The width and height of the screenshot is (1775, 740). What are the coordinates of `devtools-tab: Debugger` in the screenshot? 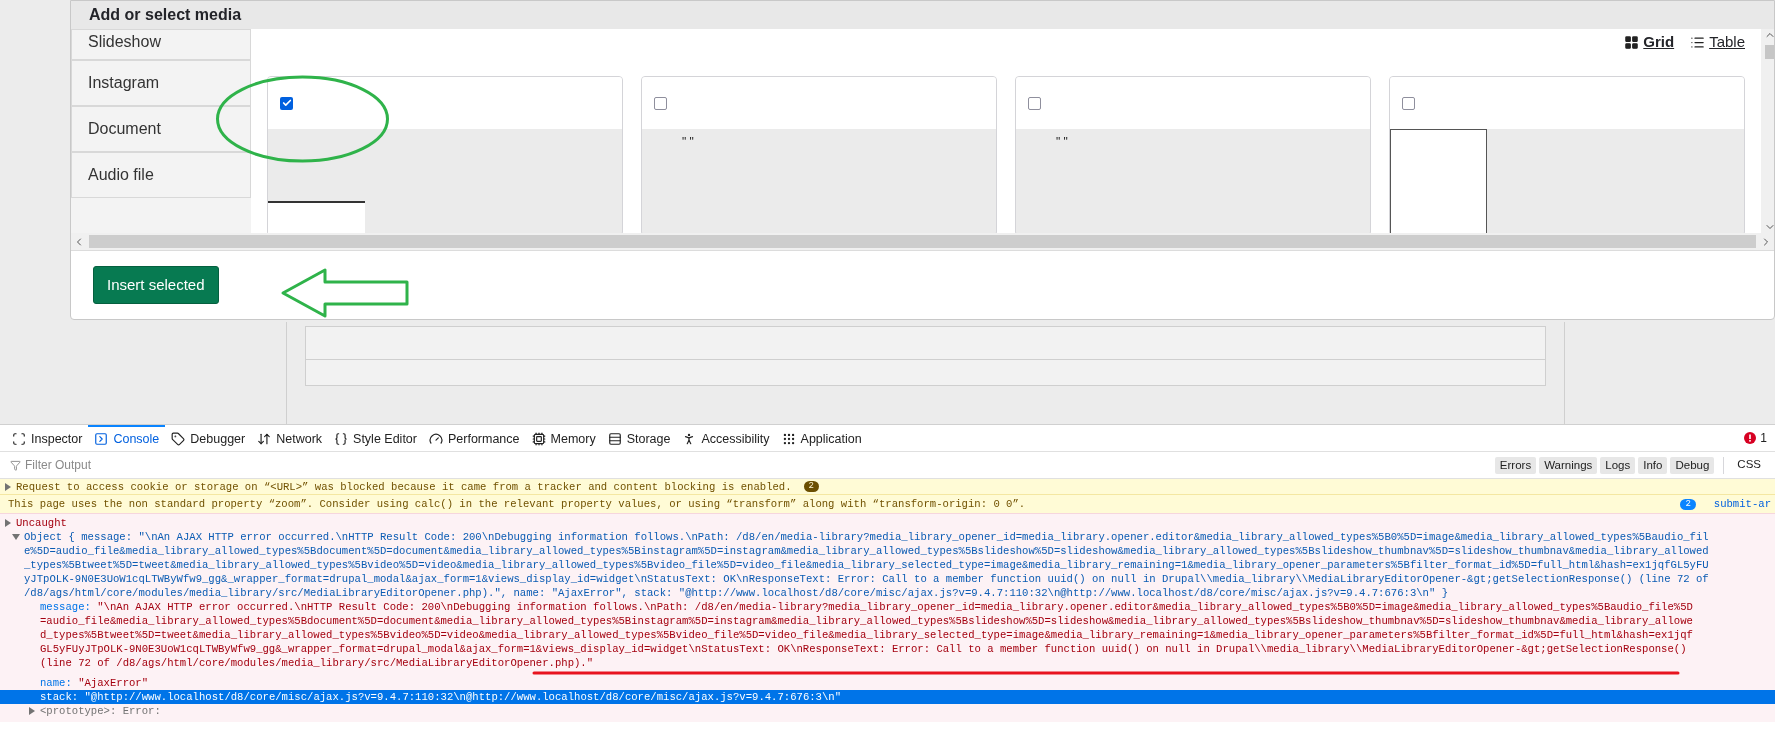 It's located at (208, 438).